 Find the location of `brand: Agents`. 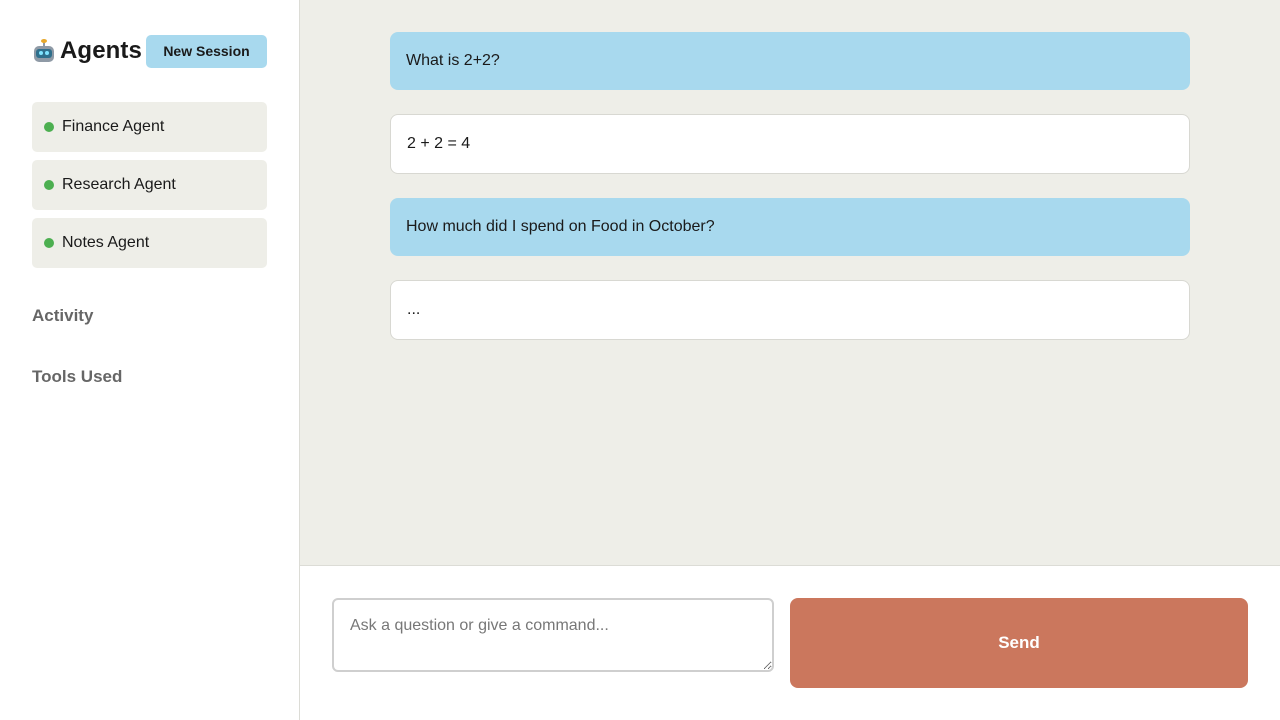

brand: Agents is located at coordinates (87, 51).